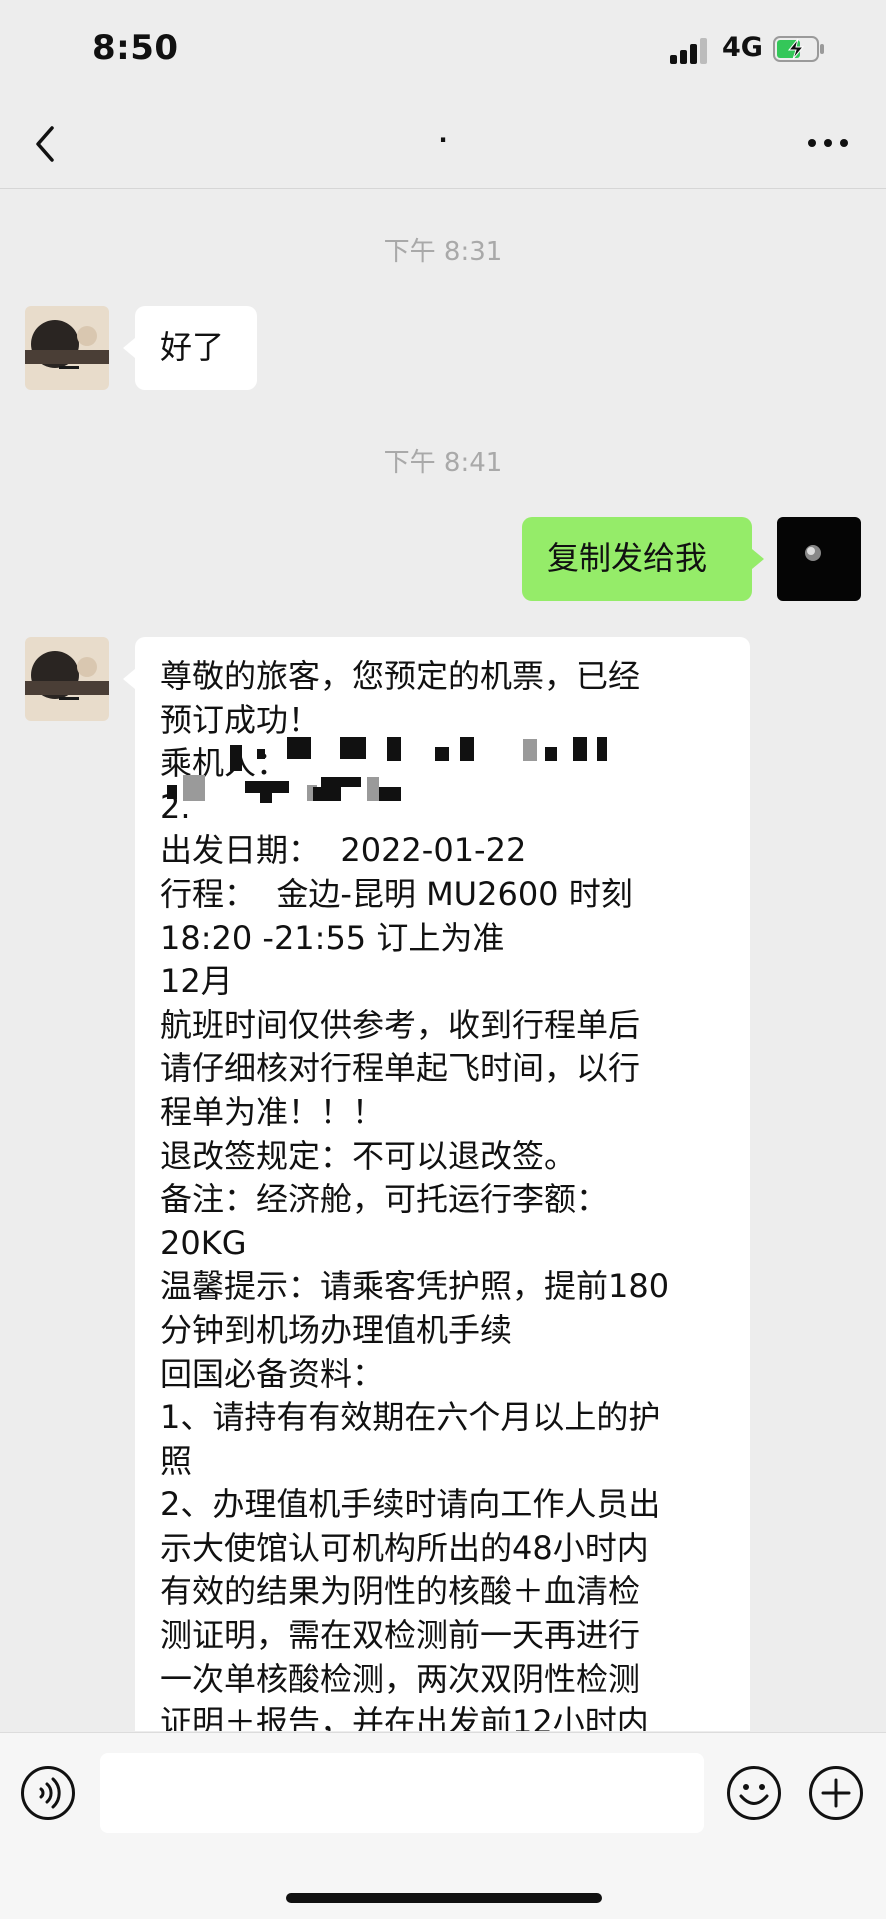 Image resolution: width=886 pixels, height=1919 pixels. What do you see at coordinates (444, 1898) in the screenshot?
I see `home-indicator` at bounding box center [444, 1898].